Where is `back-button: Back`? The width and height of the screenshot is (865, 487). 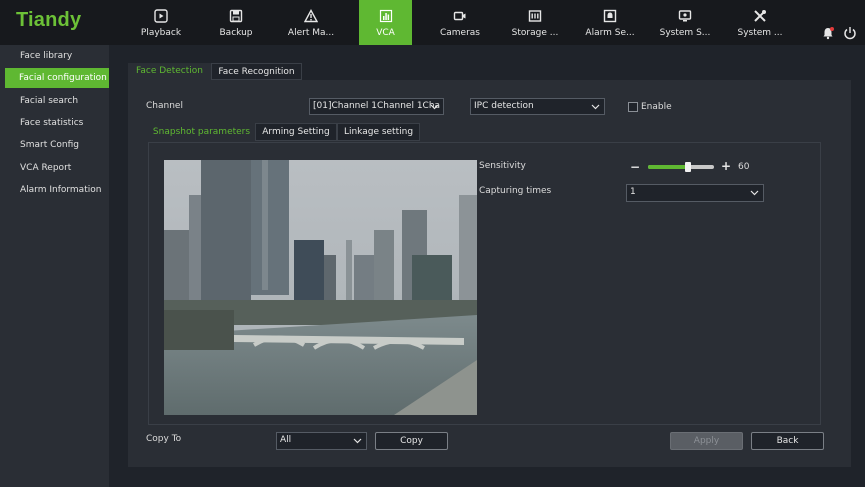
back-button: Back is located at coordinates (787, 441).